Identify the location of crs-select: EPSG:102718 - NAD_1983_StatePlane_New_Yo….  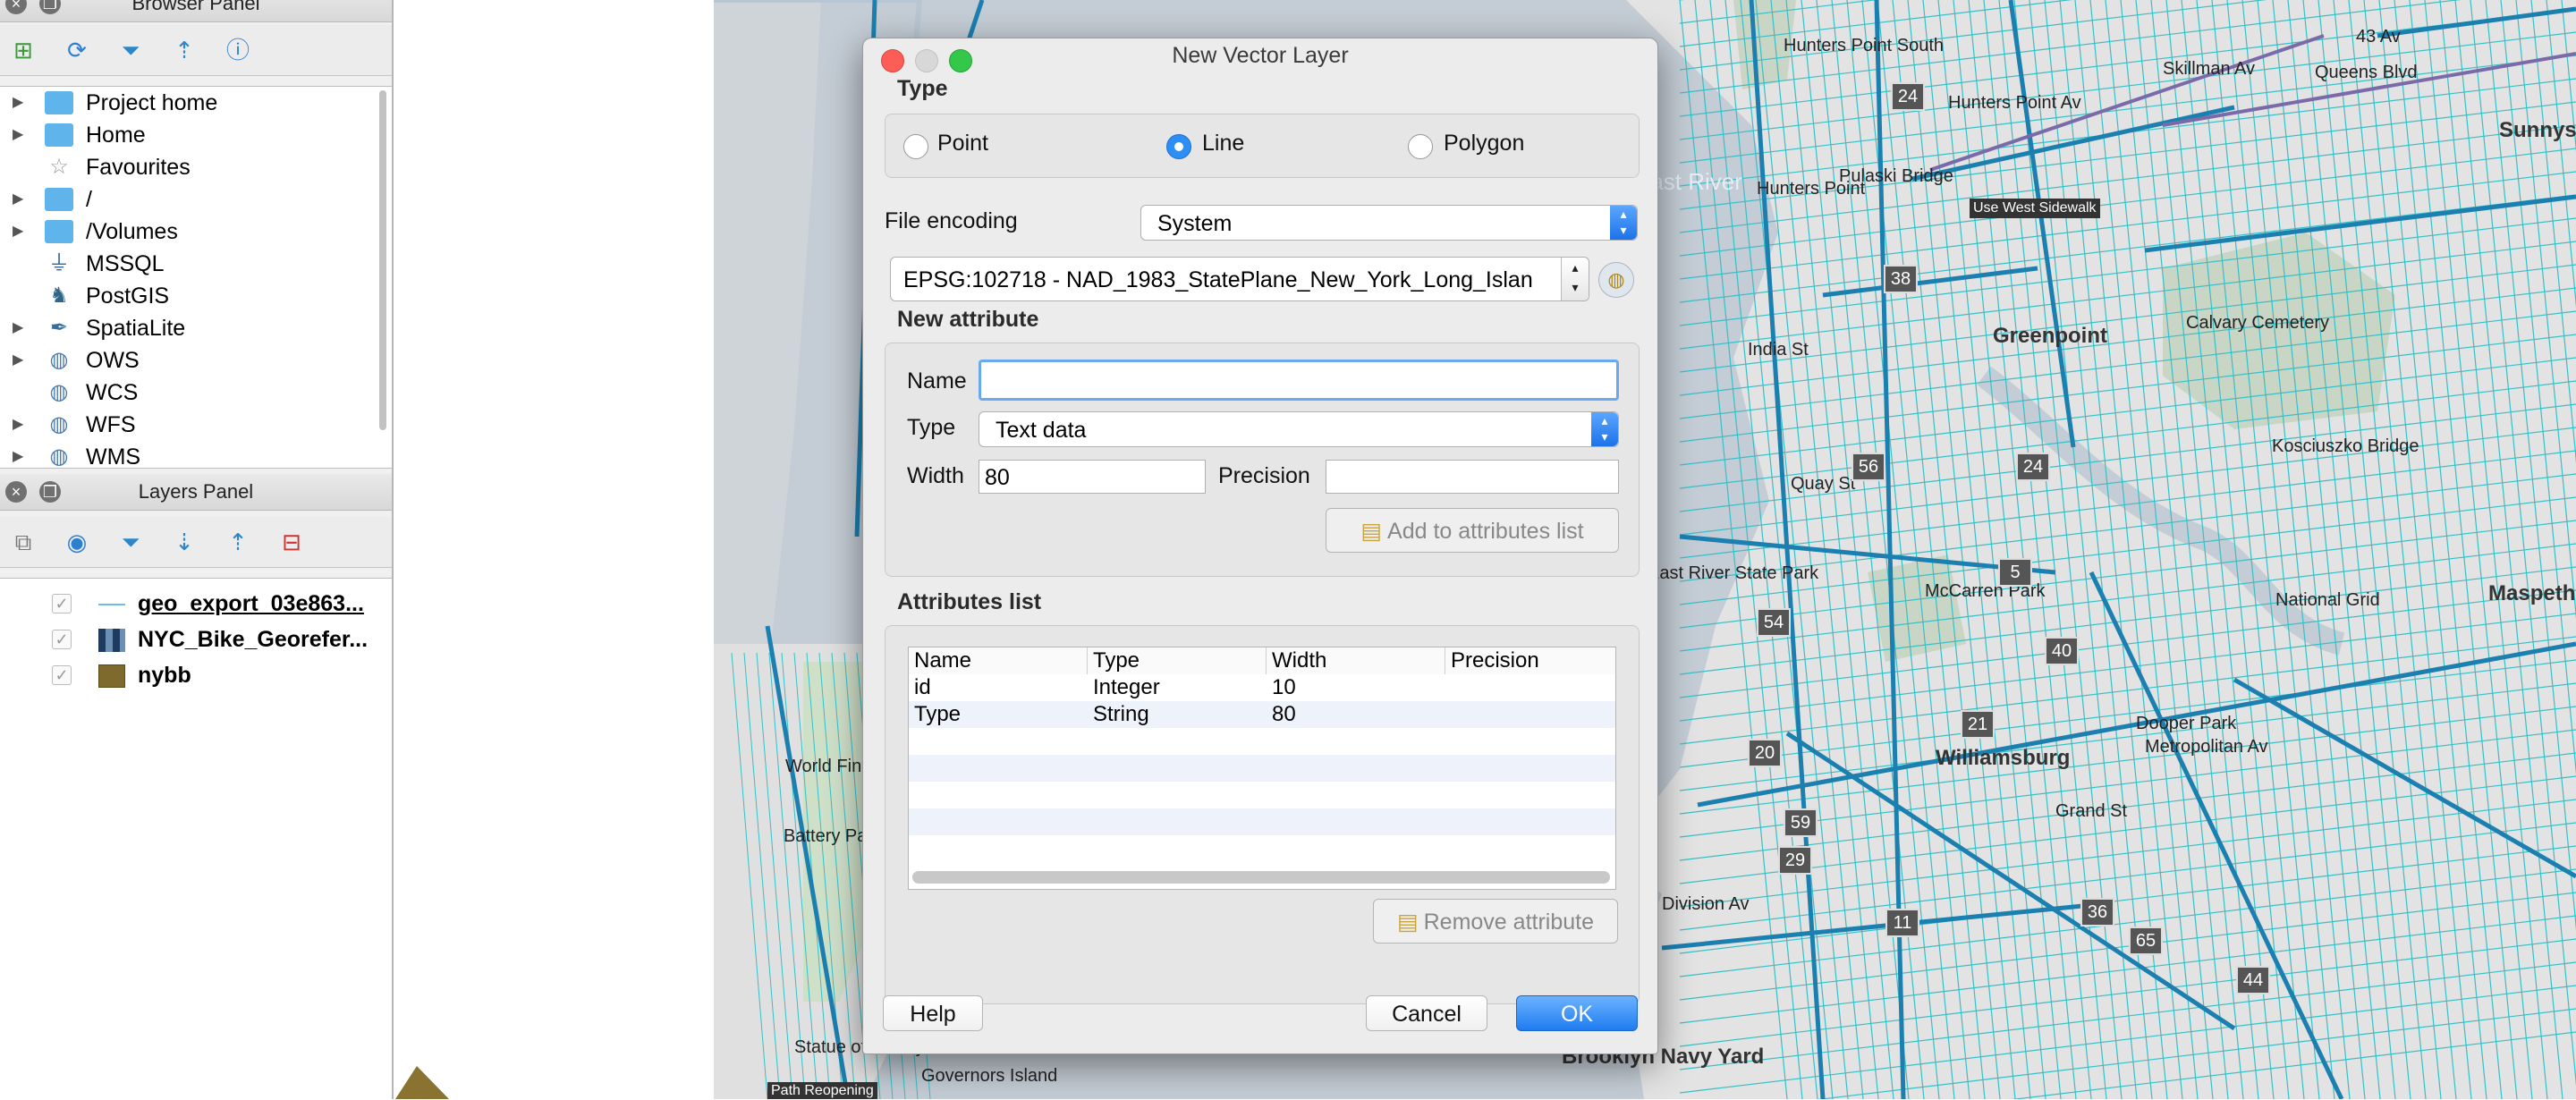
(1239, 279).